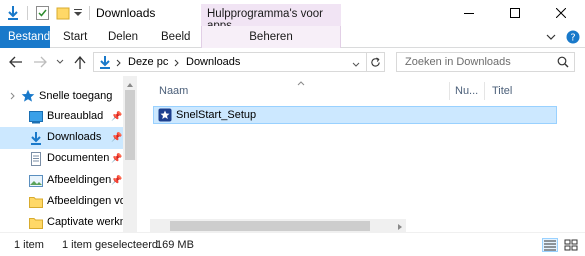  Describe the element at coordinates (213, 62) in the screenshot. I see `breadcrumb-downloads: Downloads` at that location.